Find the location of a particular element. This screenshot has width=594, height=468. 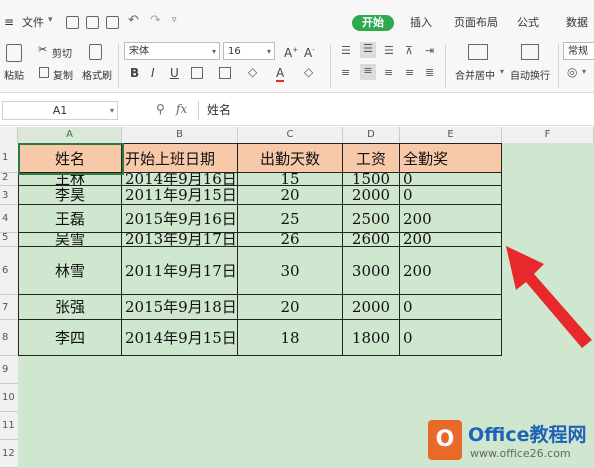

table-header-cell: 姓名 is located at coordinates (70, 158).